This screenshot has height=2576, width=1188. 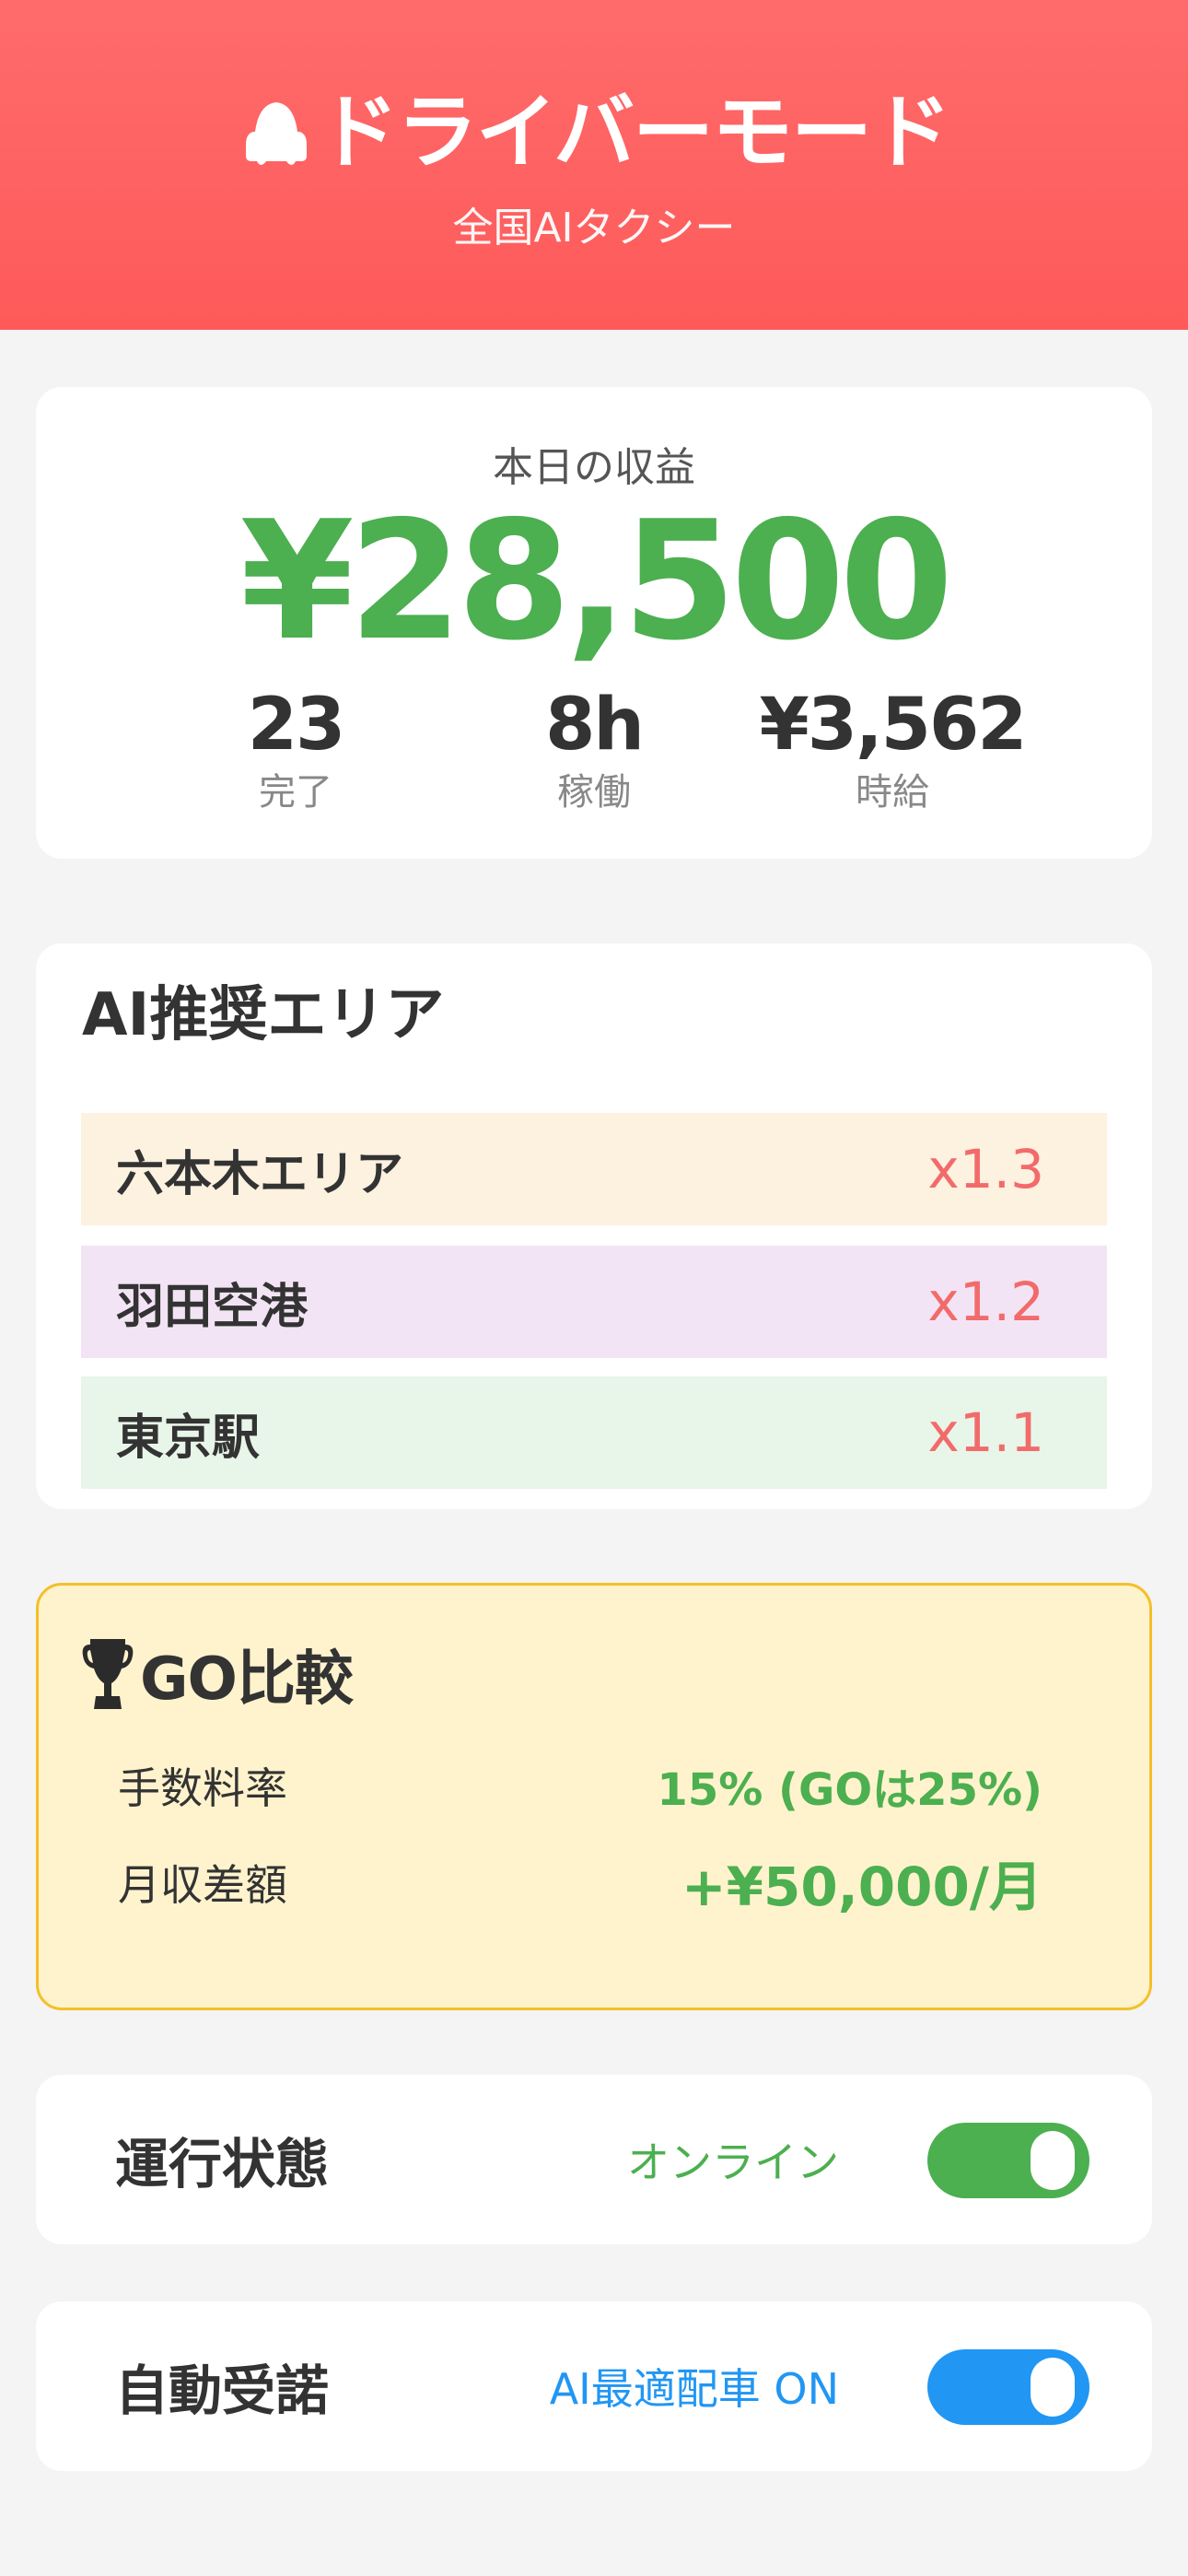 What do you see at coordinates (985, 1169) in the screenshot?
I see `area-multiplier: x1.3` at bounding box center [985, 1169].